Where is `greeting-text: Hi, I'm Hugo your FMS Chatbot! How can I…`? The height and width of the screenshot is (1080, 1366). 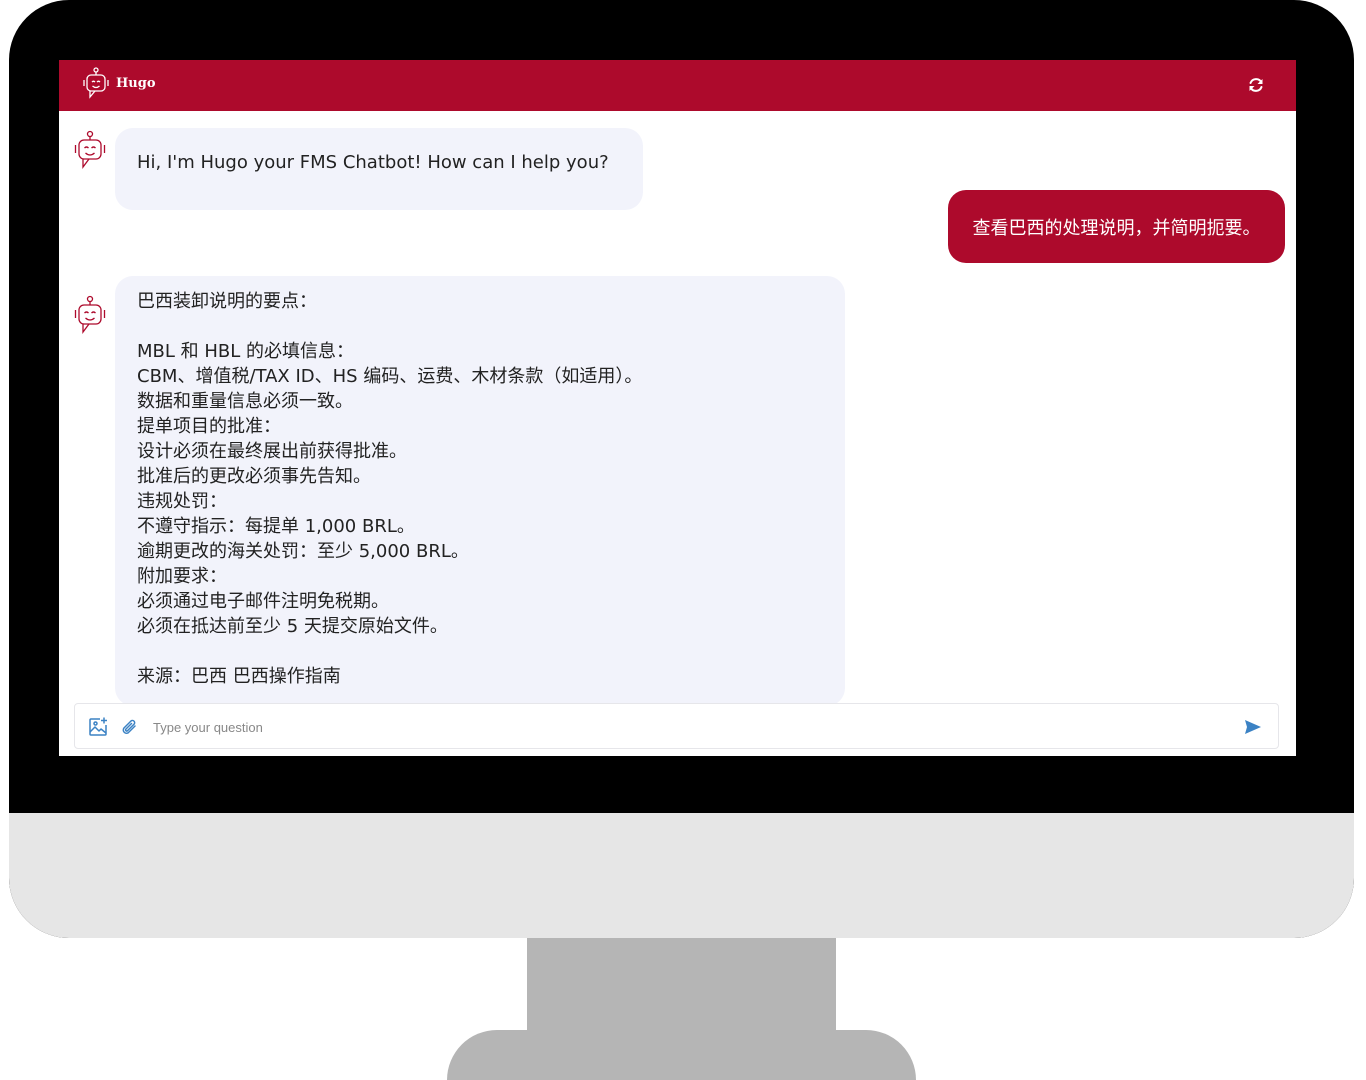 greeting-text: Hi, I'm Hugo your FMS Chatbot! How can I… is located at coordinates (373, 162).